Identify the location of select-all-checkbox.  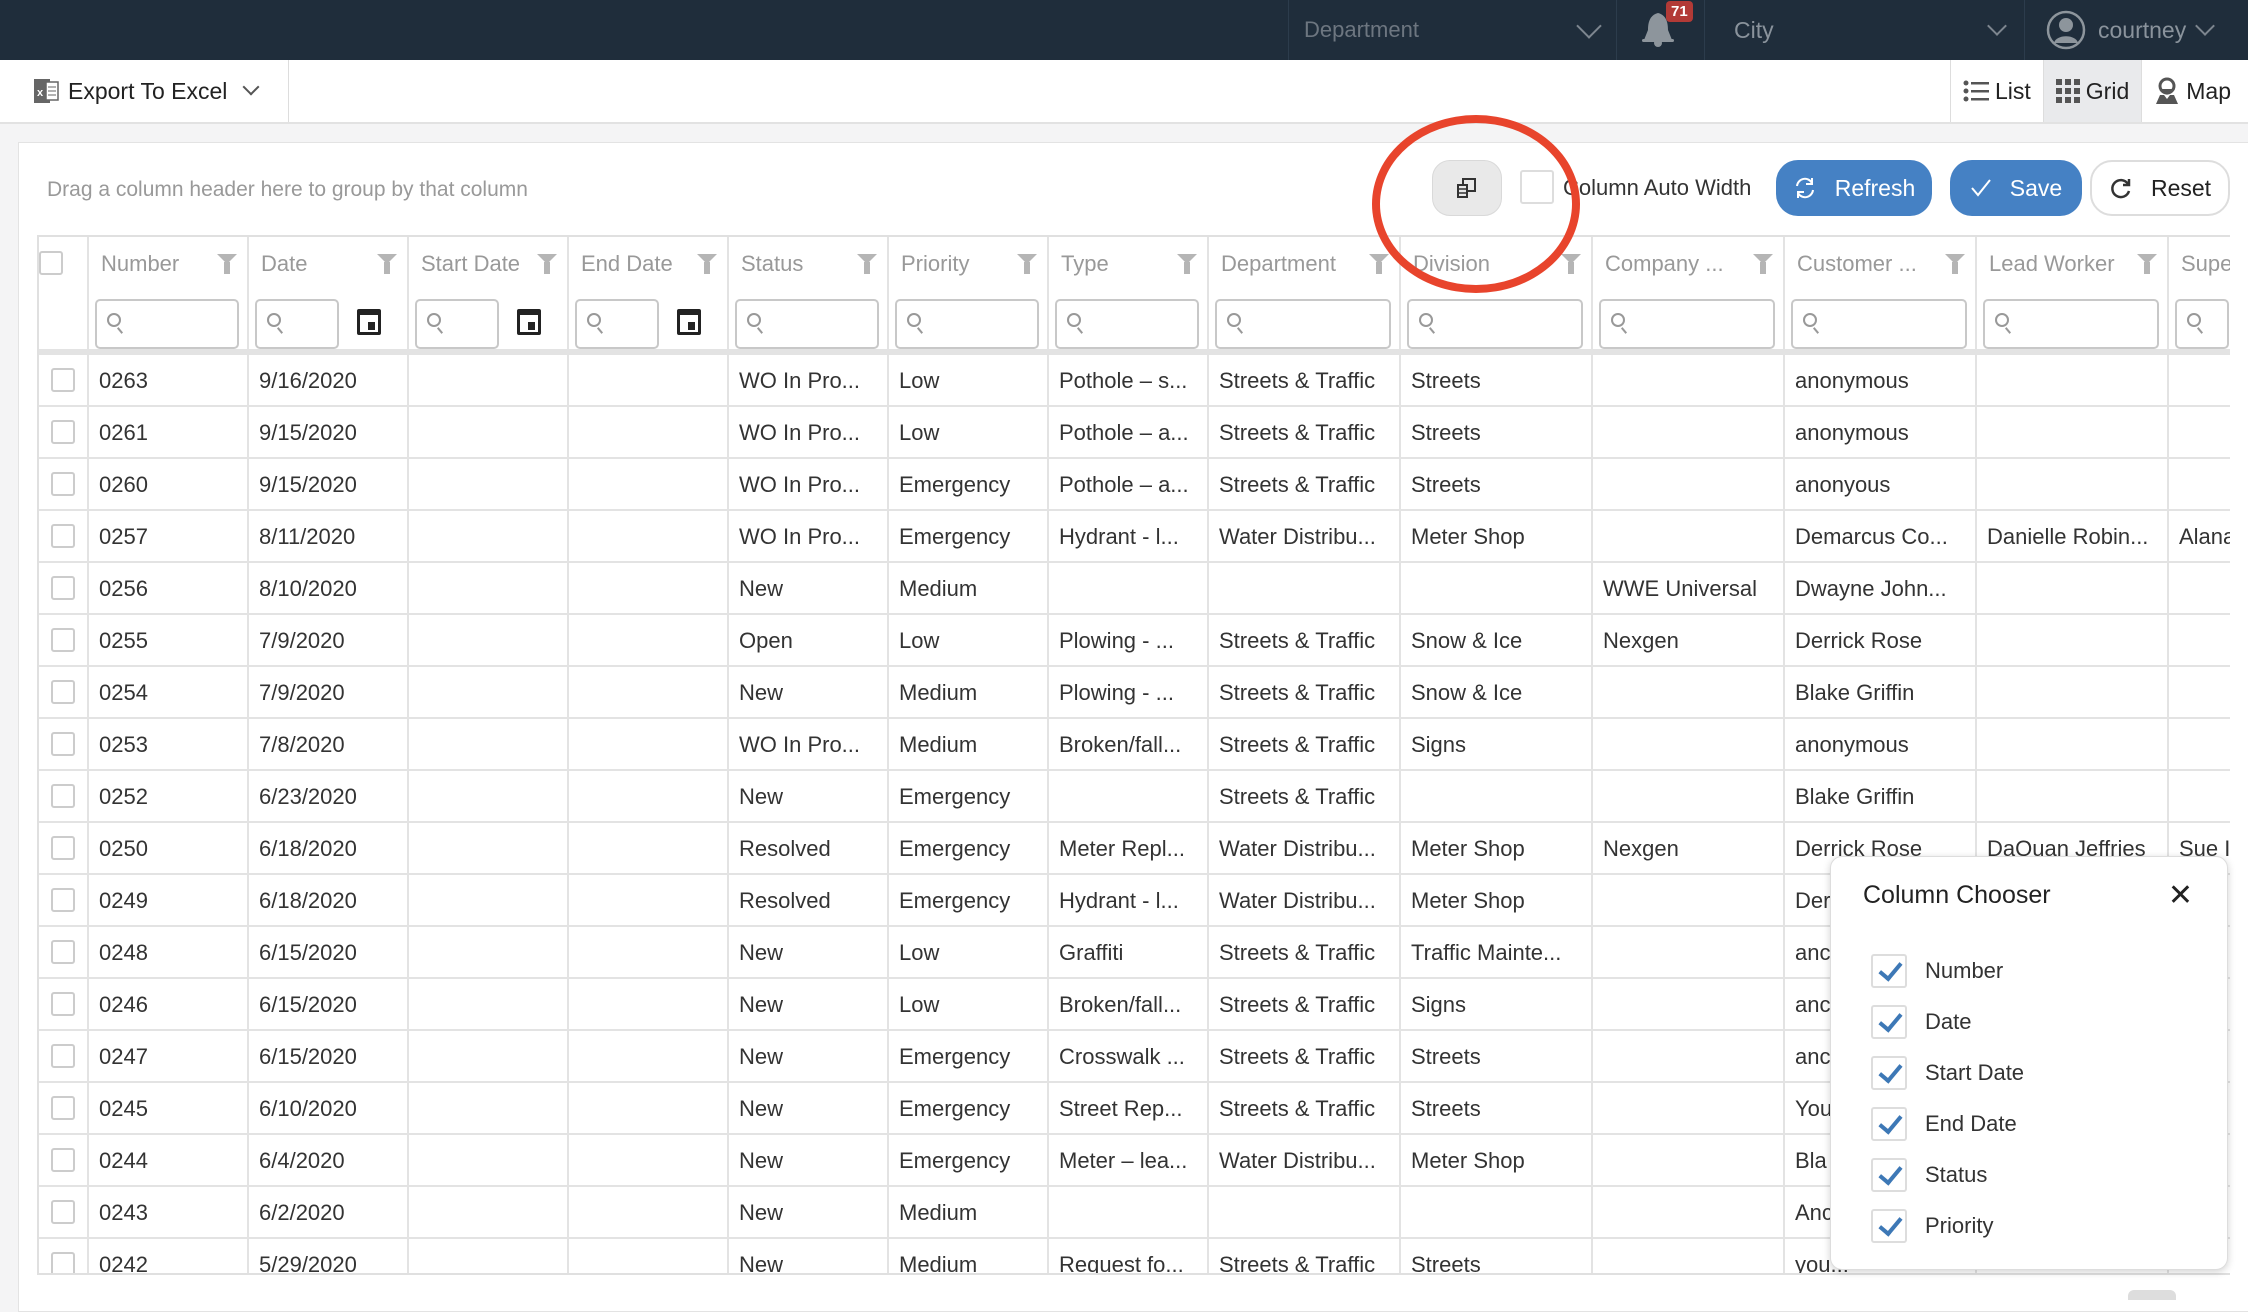
(51, 263).